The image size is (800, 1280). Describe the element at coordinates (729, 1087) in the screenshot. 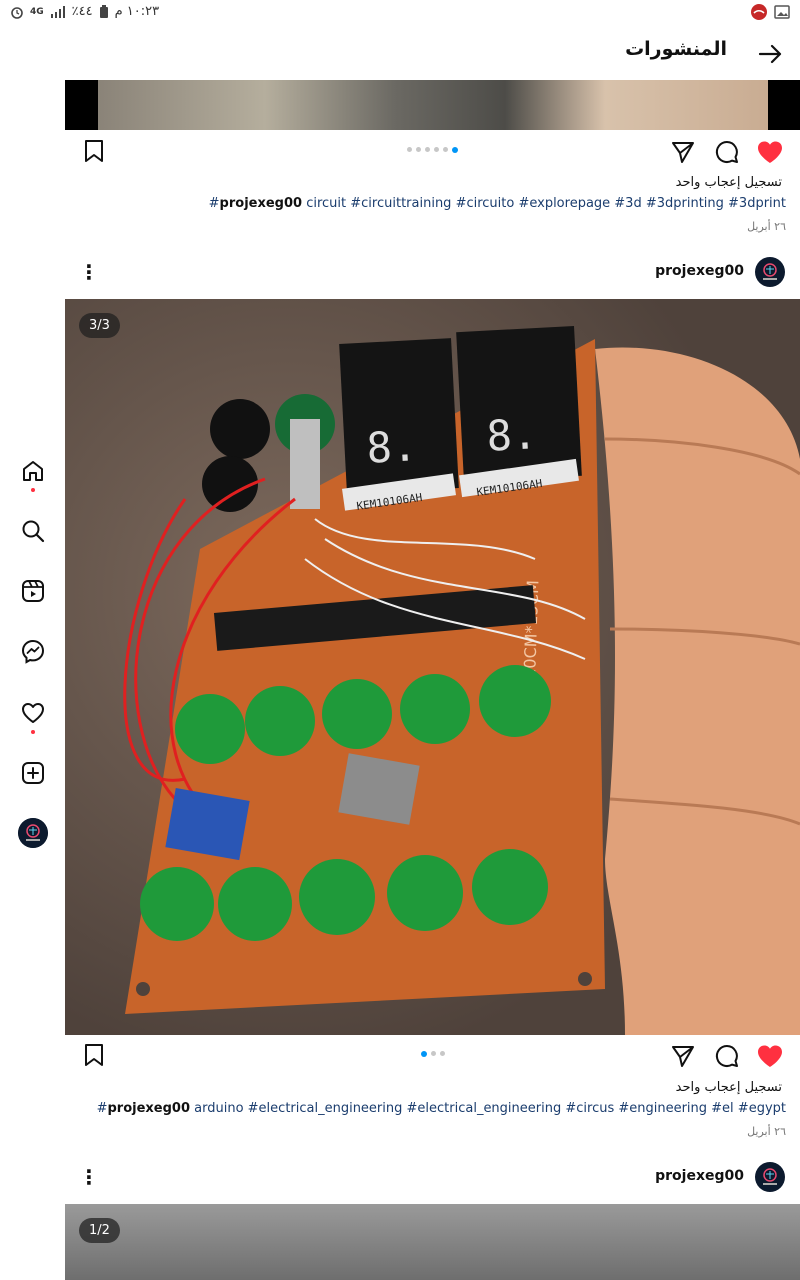

I see `post-2-likes: تسجيل إعجاب واحد` at that location.